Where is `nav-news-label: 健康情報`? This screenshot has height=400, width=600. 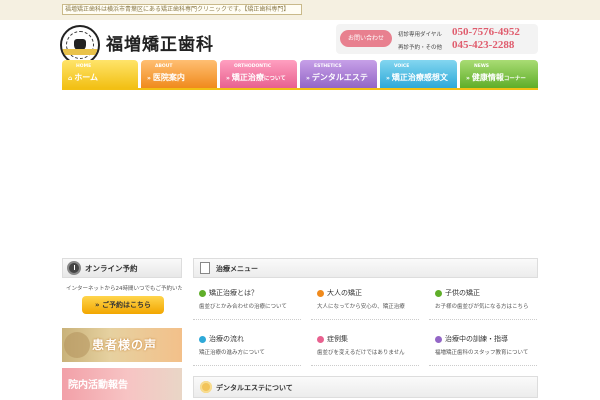
nav-news-label: 健康情報 is located at coordinates (487, 77).